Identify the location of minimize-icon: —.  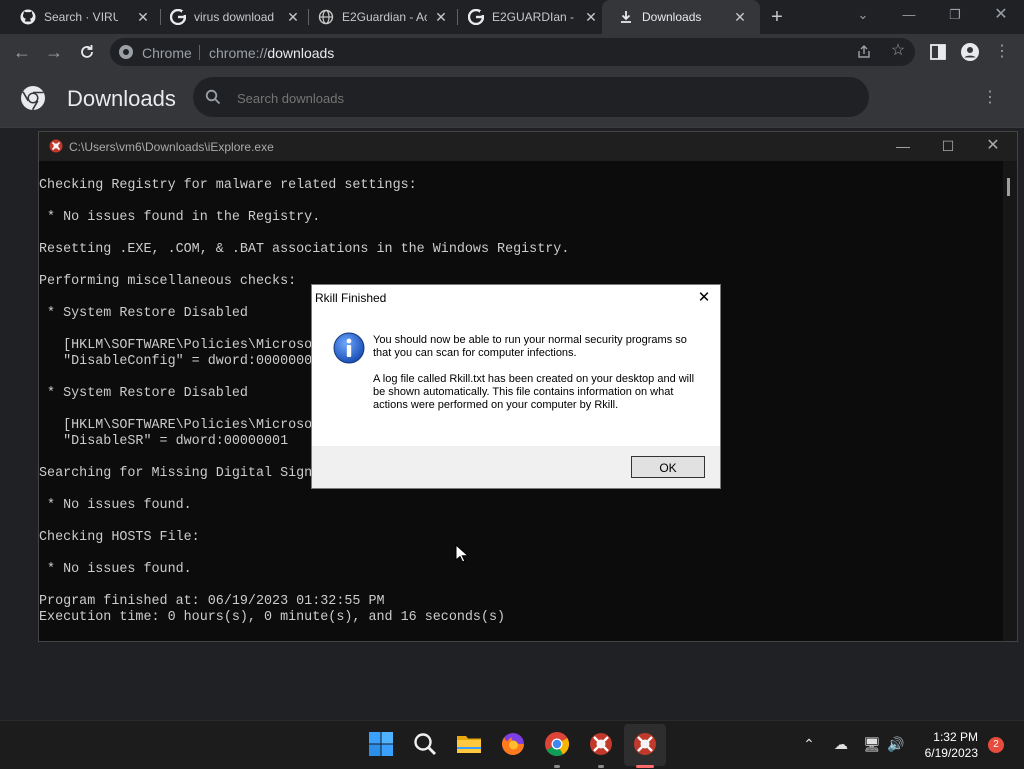
(909, 15).